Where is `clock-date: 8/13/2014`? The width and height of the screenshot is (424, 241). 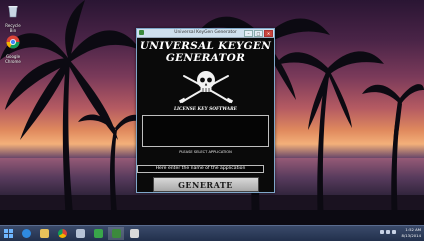
clock-date: 8/13/2014 is located at coordinates (411, 235).